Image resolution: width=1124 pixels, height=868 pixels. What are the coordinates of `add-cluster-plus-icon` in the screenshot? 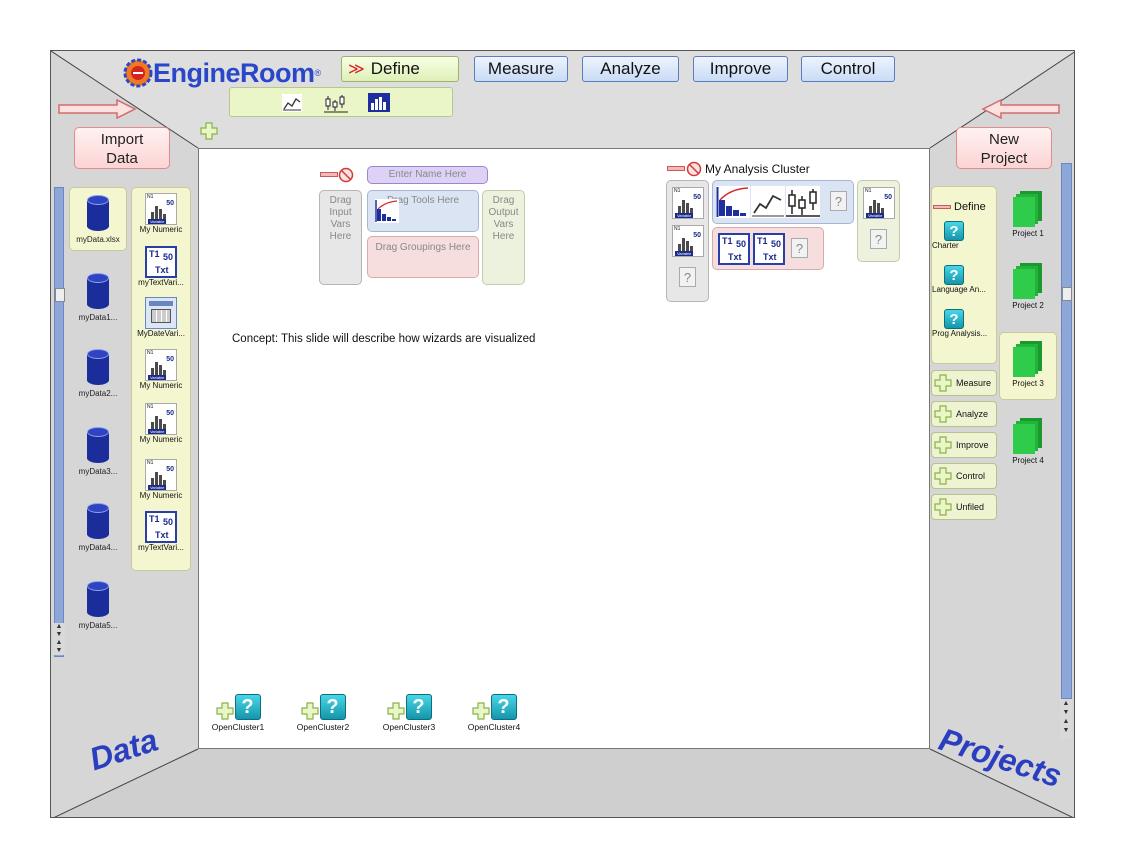 It's located at (209, 131).